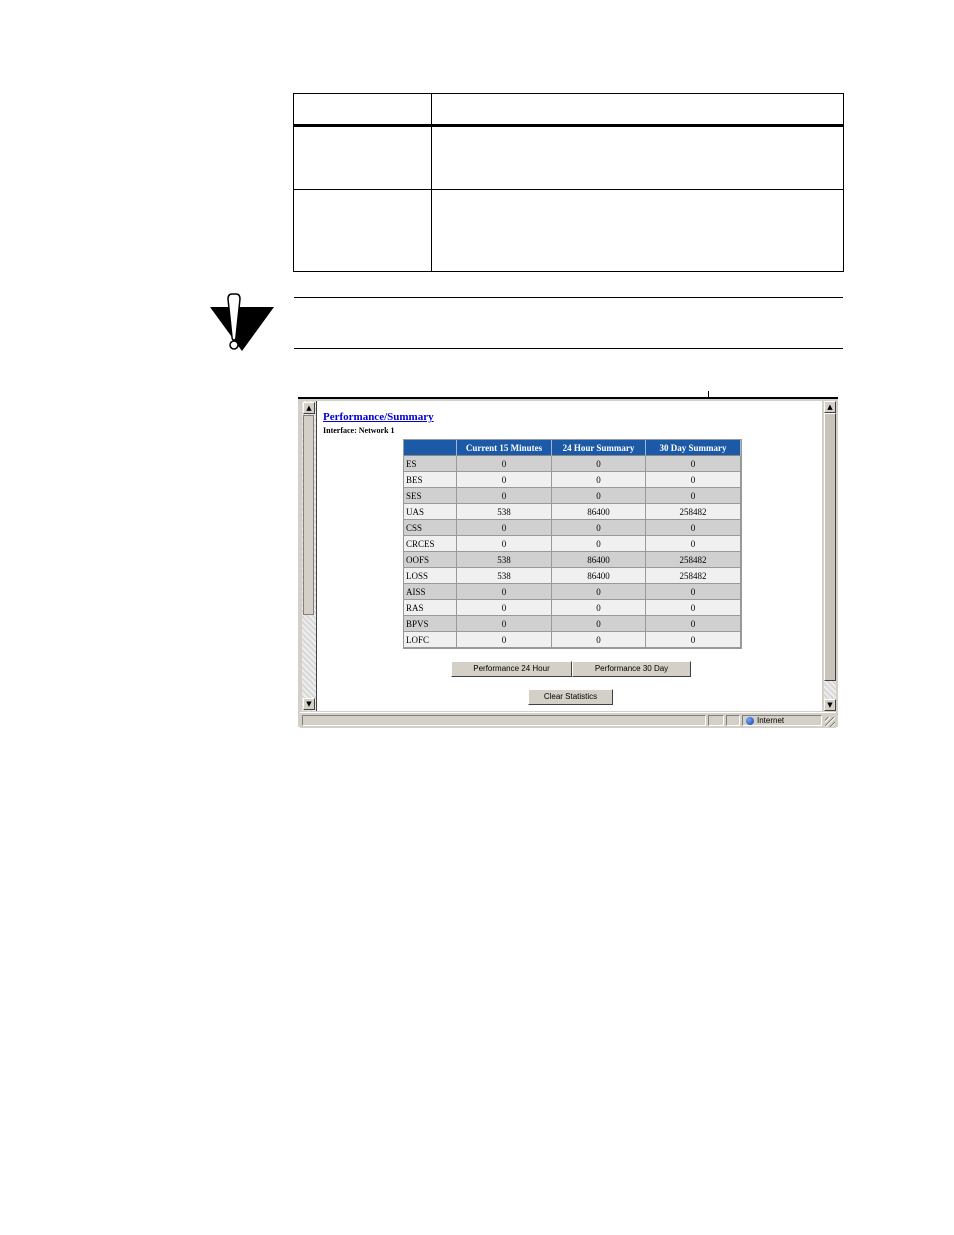 The height and width of the screenshot is (1235, 954). What do you see at coordinates (430, 512) in the screenshot?
I see `row-label: UAS` at bounding box center [430, 512].